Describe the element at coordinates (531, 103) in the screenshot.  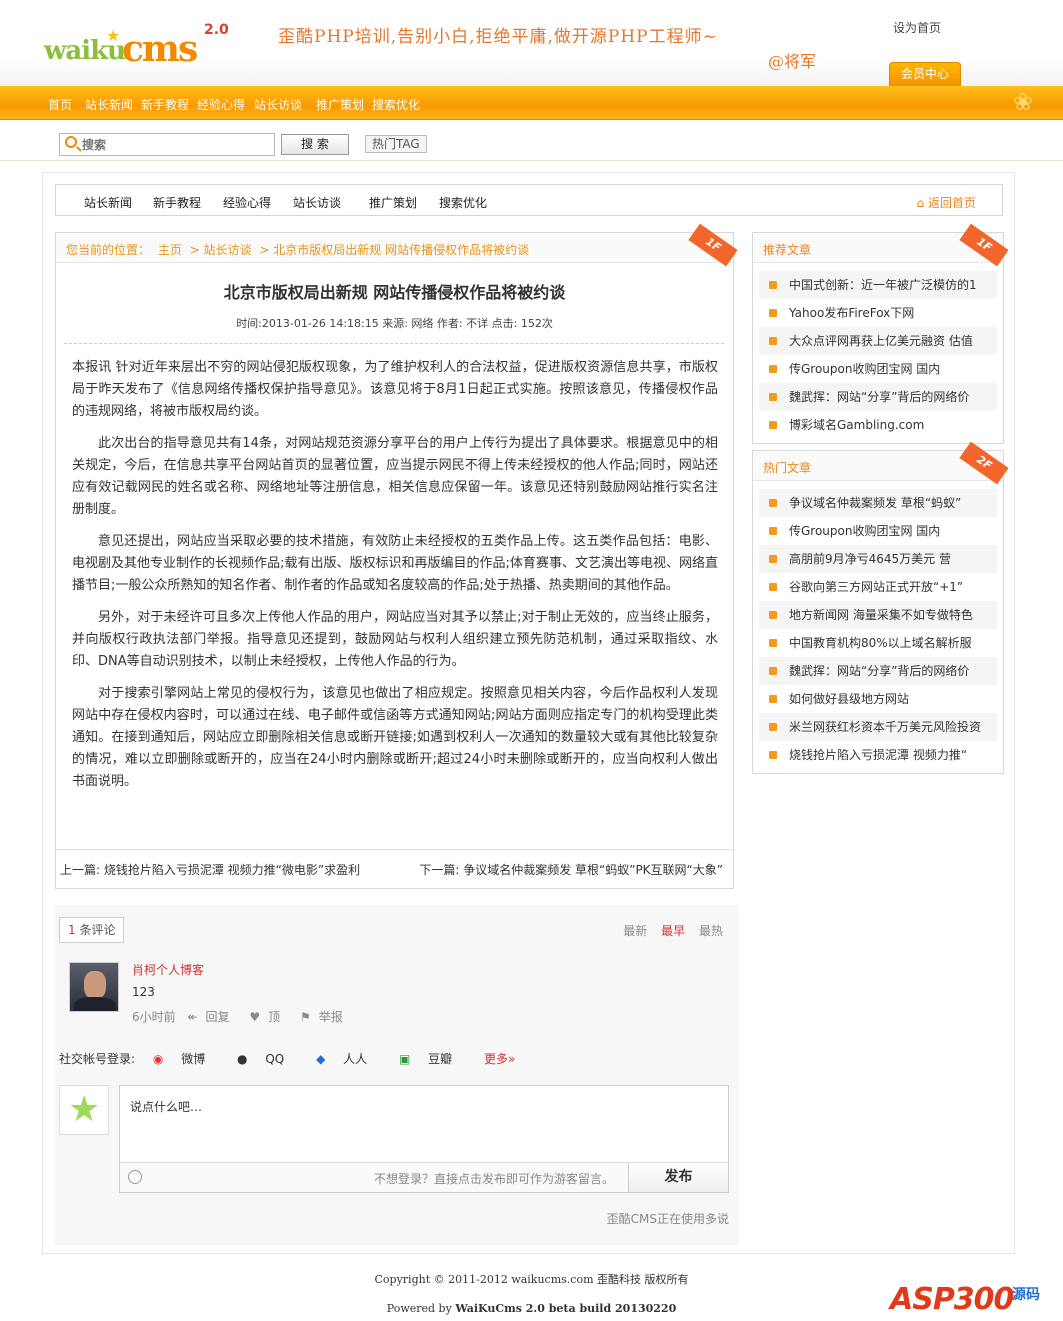
I see `main-nav: 首页 站长新闻 新手教程 经验心得 站长访谈 推广策划 搜索优化 ❀` at that location.